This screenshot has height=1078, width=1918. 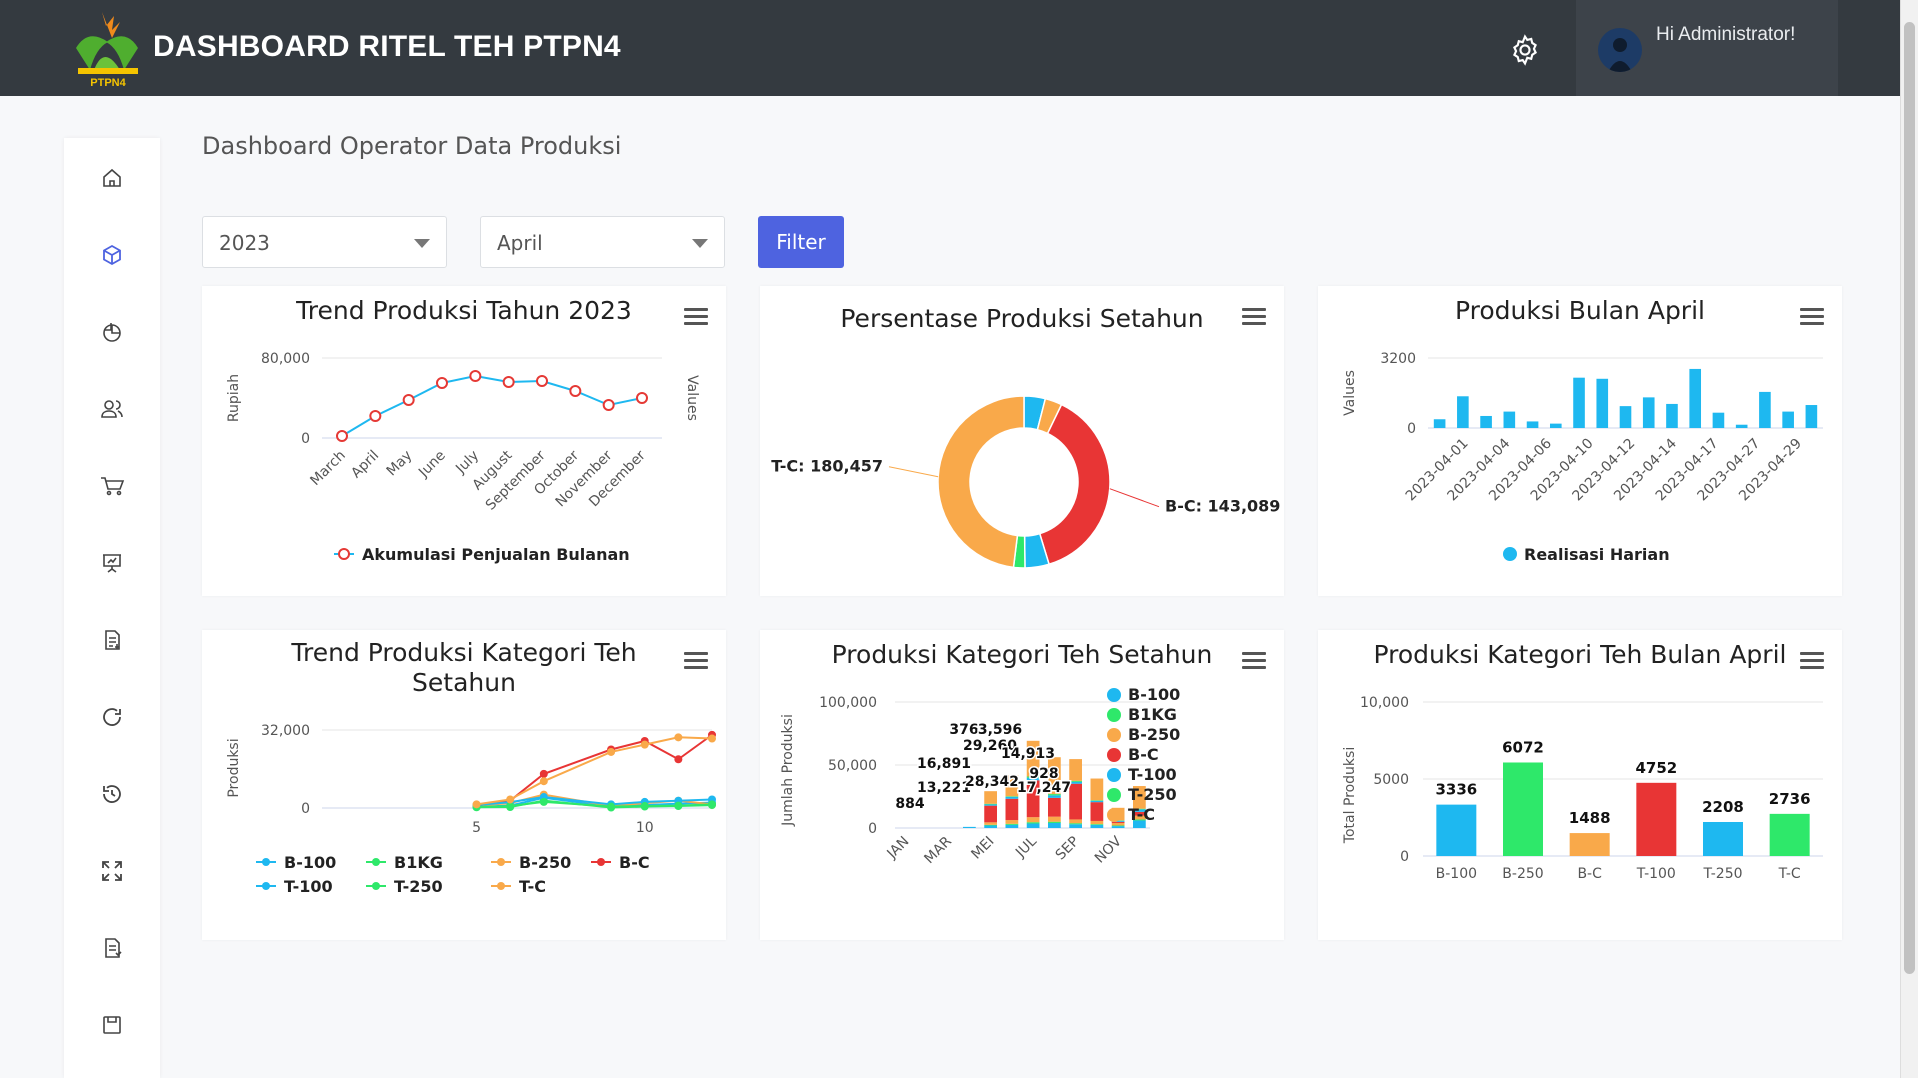 What do you see at coordinates (1523, 747) in the screenshot?
I see `data-label: 6072` at bounding box center [1523, 747].